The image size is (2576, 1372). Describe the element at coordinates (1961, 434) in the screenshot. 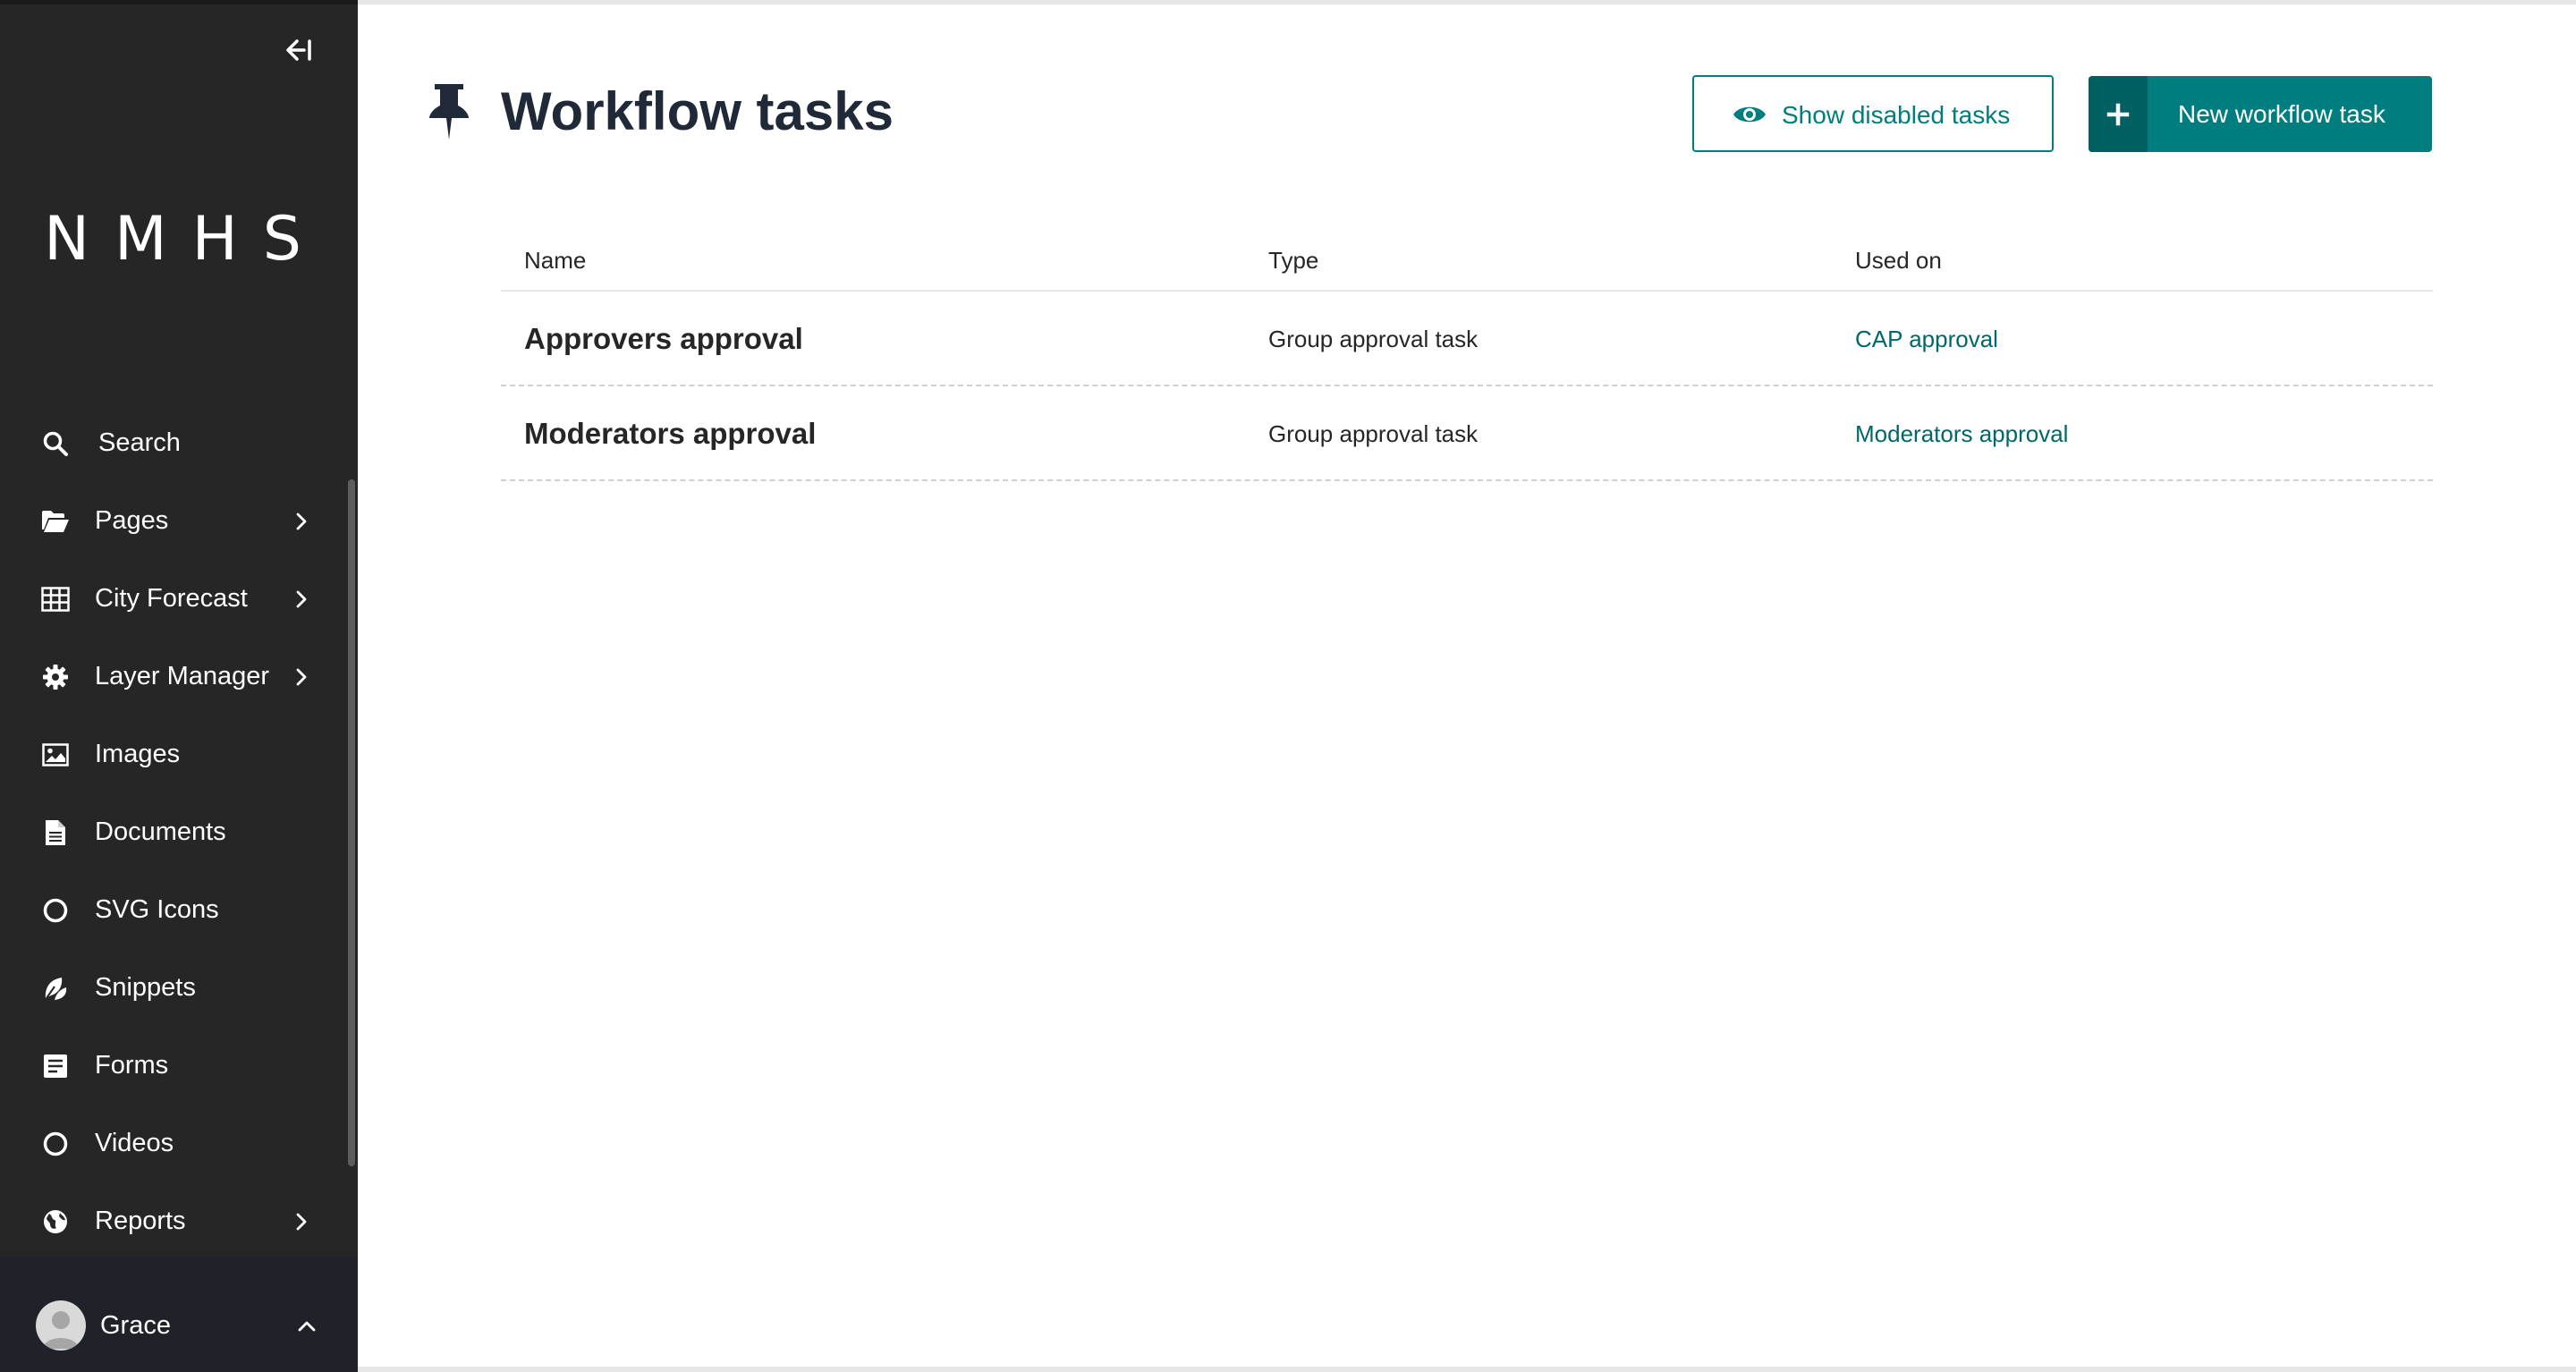

I see `used-on-link: Moderators approval` at that location.